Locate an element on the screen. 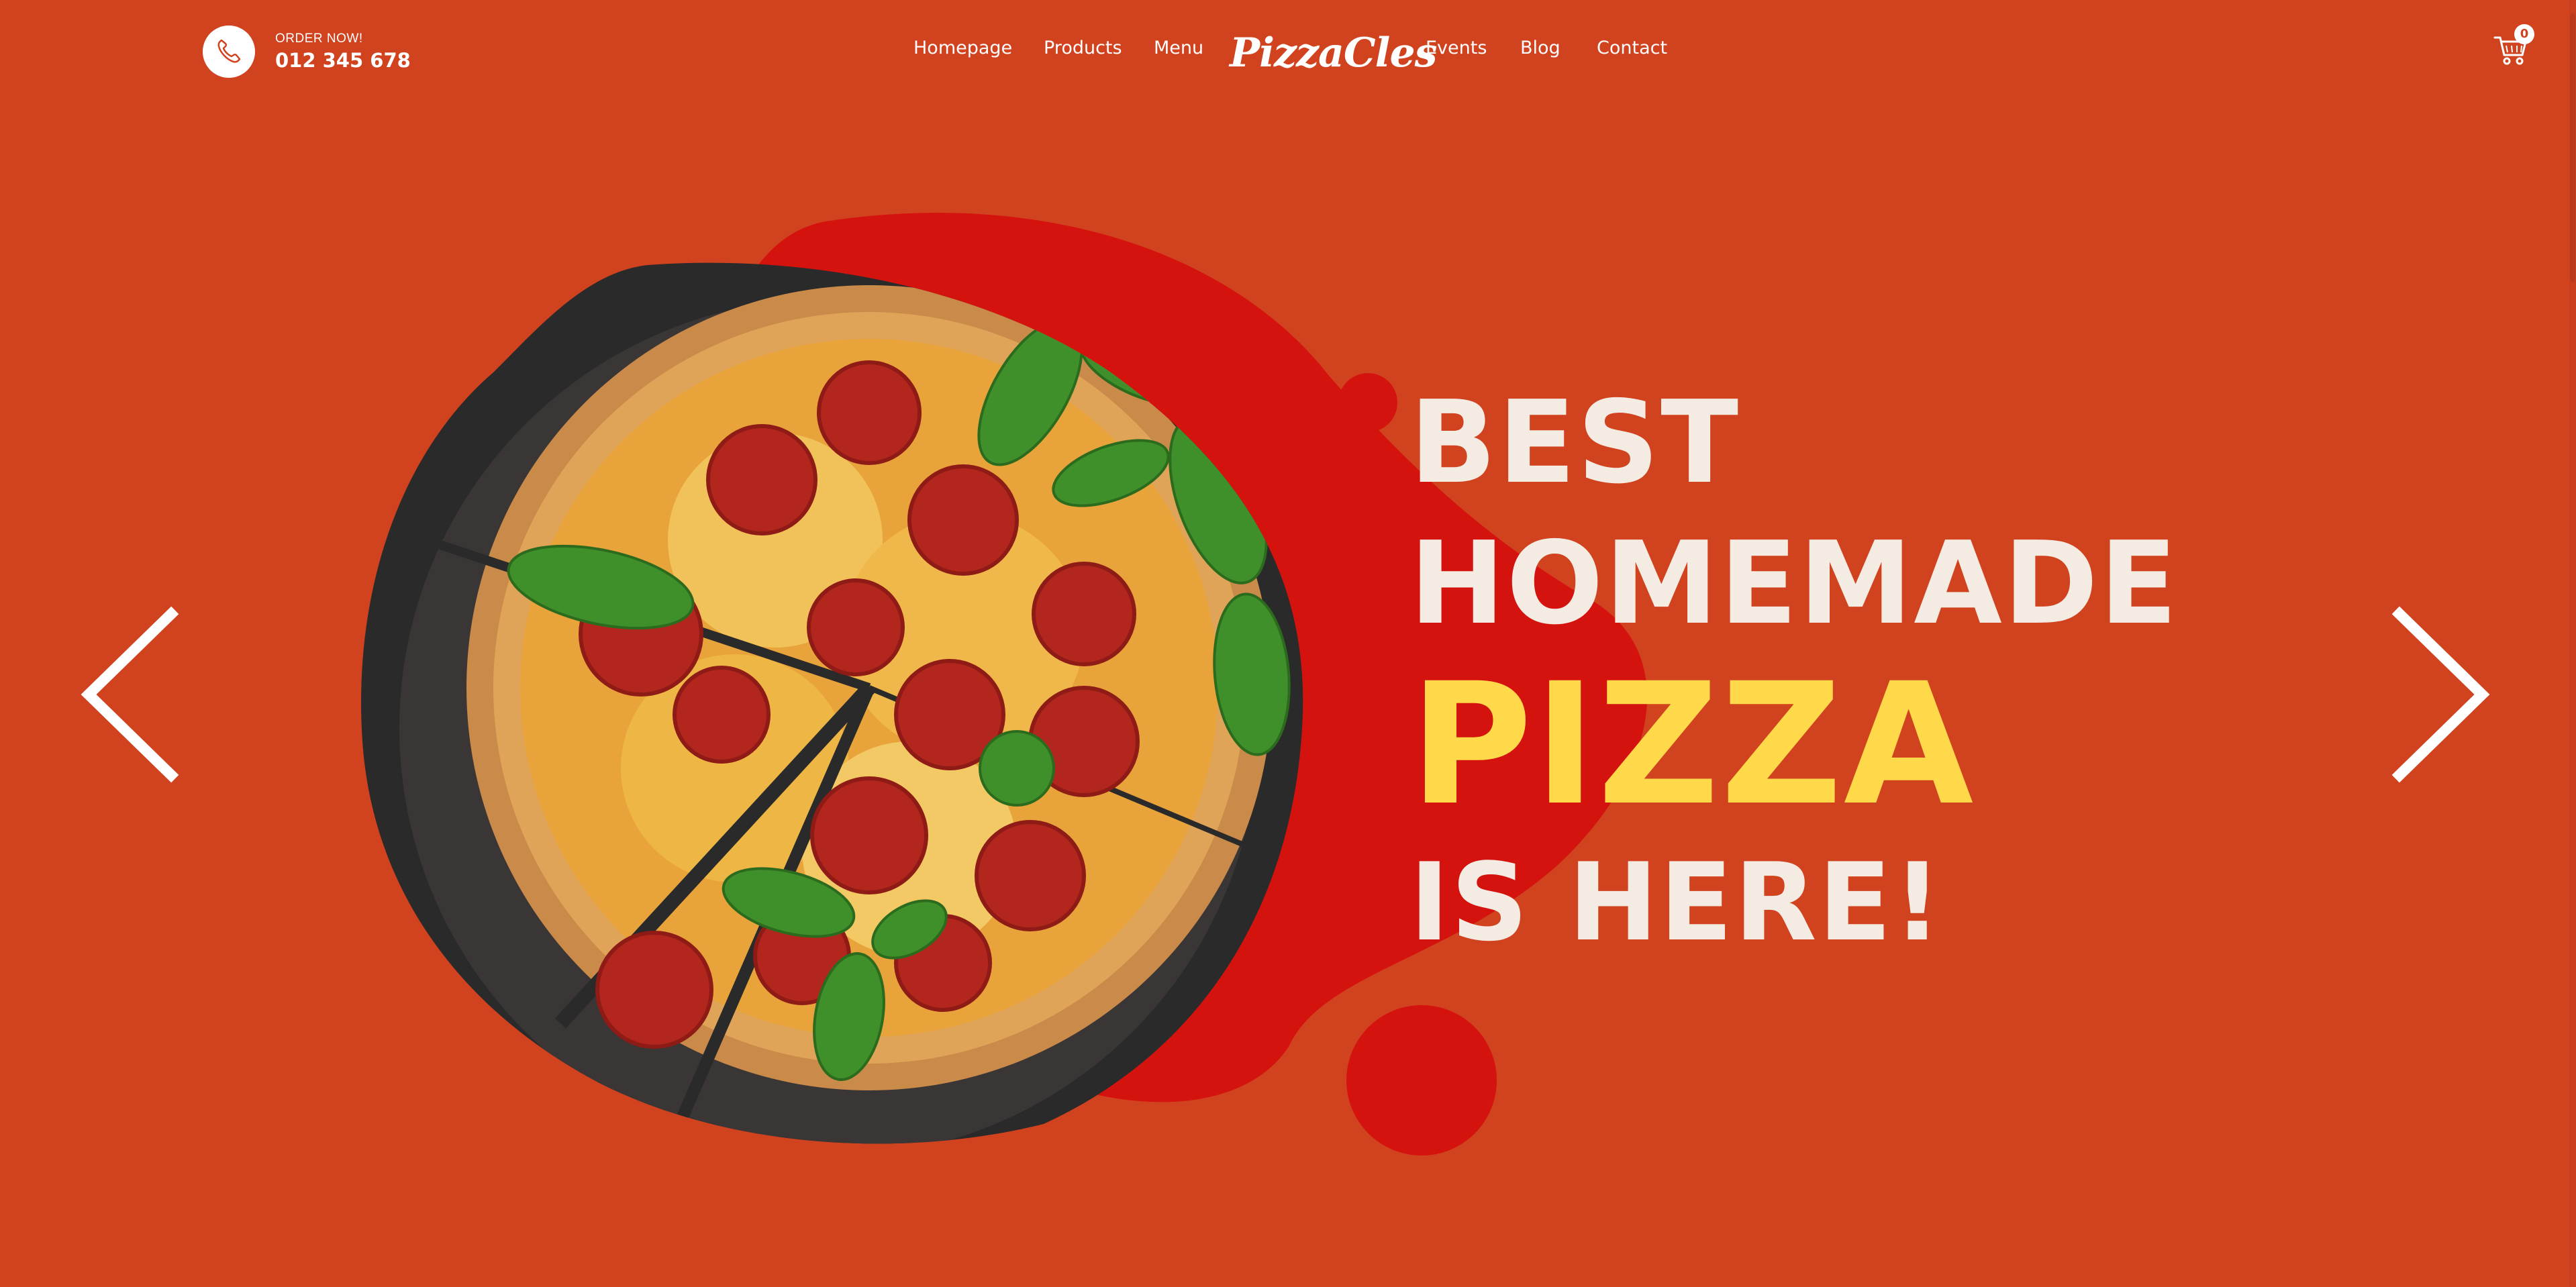  headline-line-homemade: HOMEMADE is located at coordinates (1794, 583).